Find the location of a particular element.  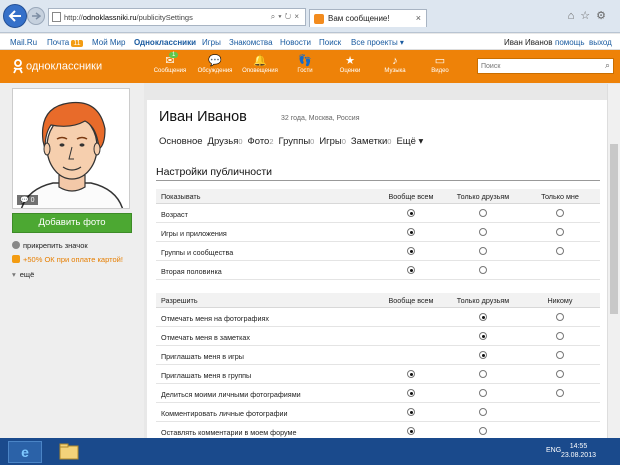

comment-icon: 💬 is located at coordinates (25, 200).